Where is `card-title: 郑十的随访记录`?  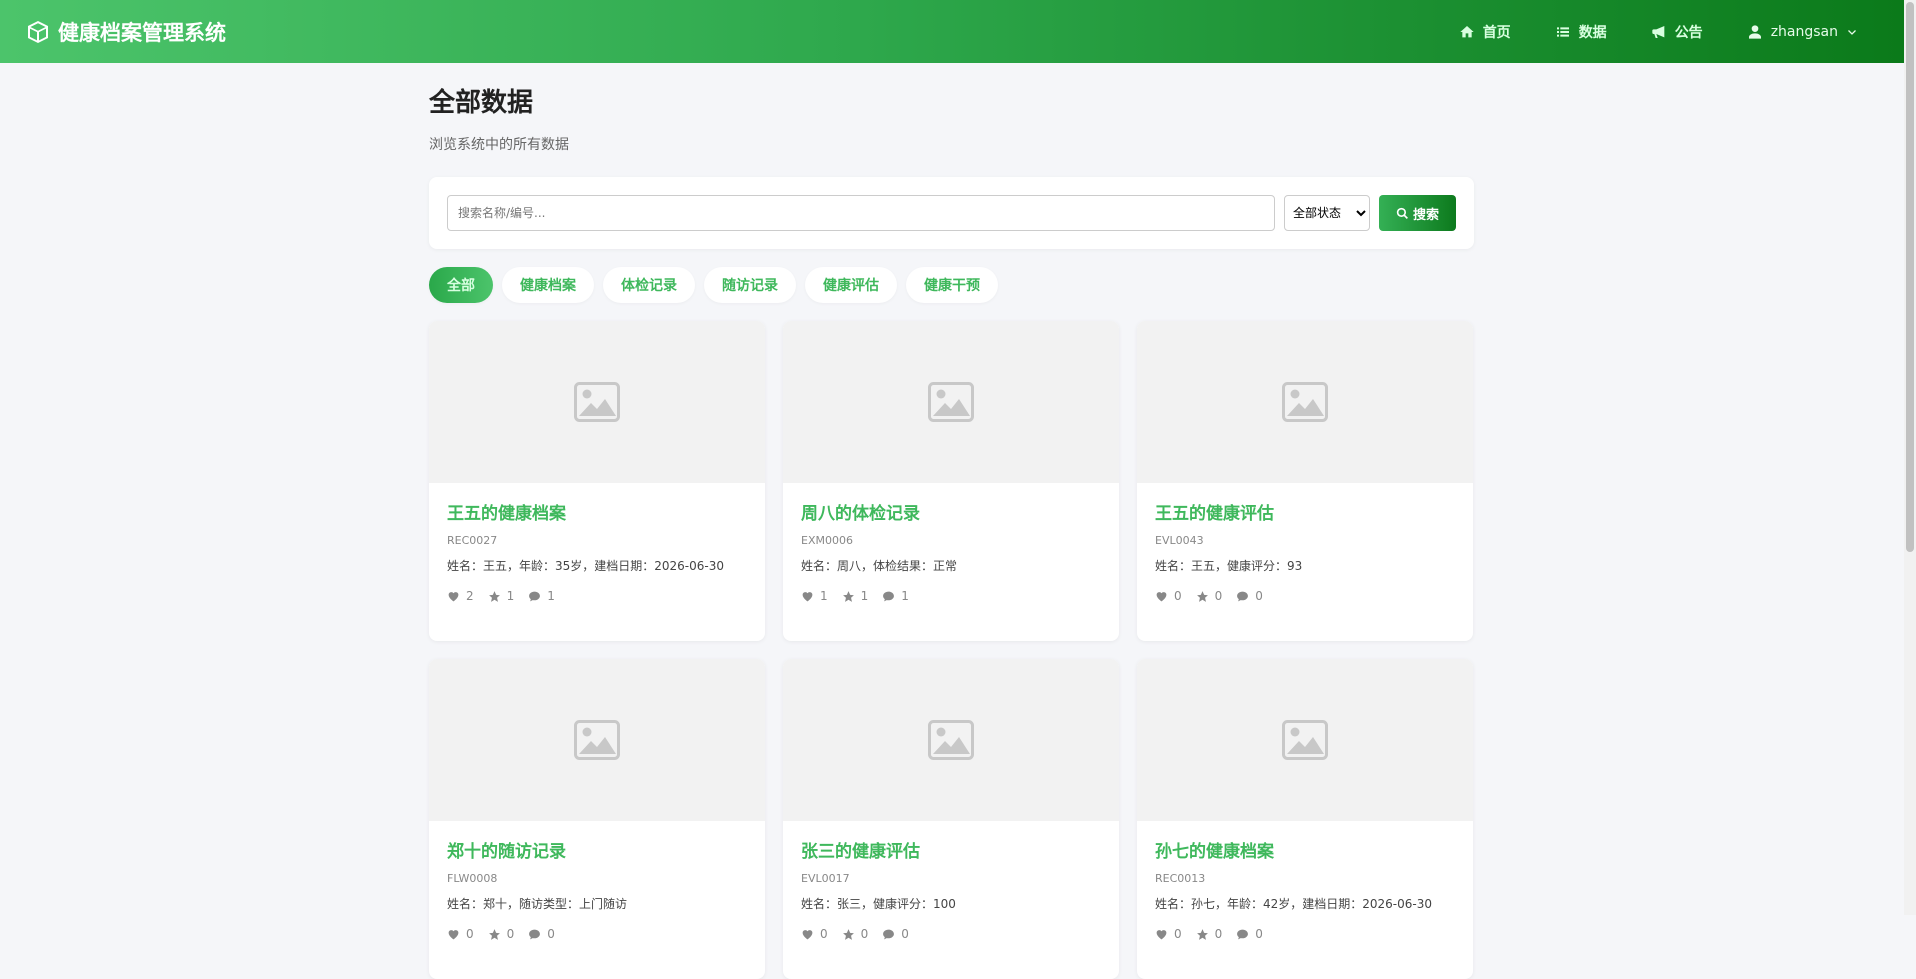
card-title: 郑十的随访记录 is located at coordinates (597, 852).